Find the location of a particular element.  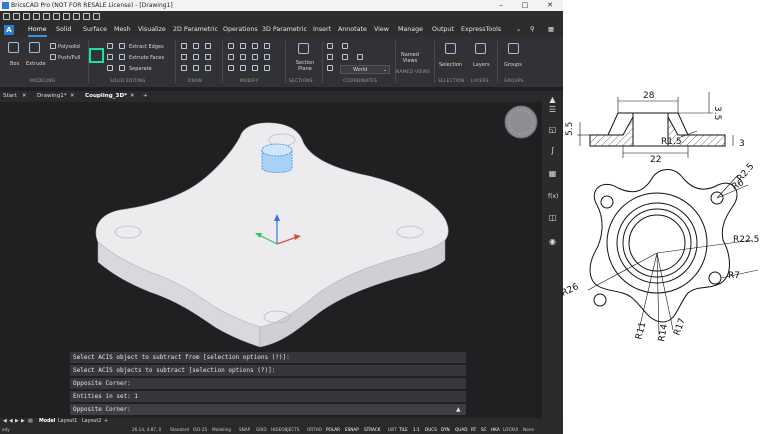

separate-icon is located at coordinates (122, 68).